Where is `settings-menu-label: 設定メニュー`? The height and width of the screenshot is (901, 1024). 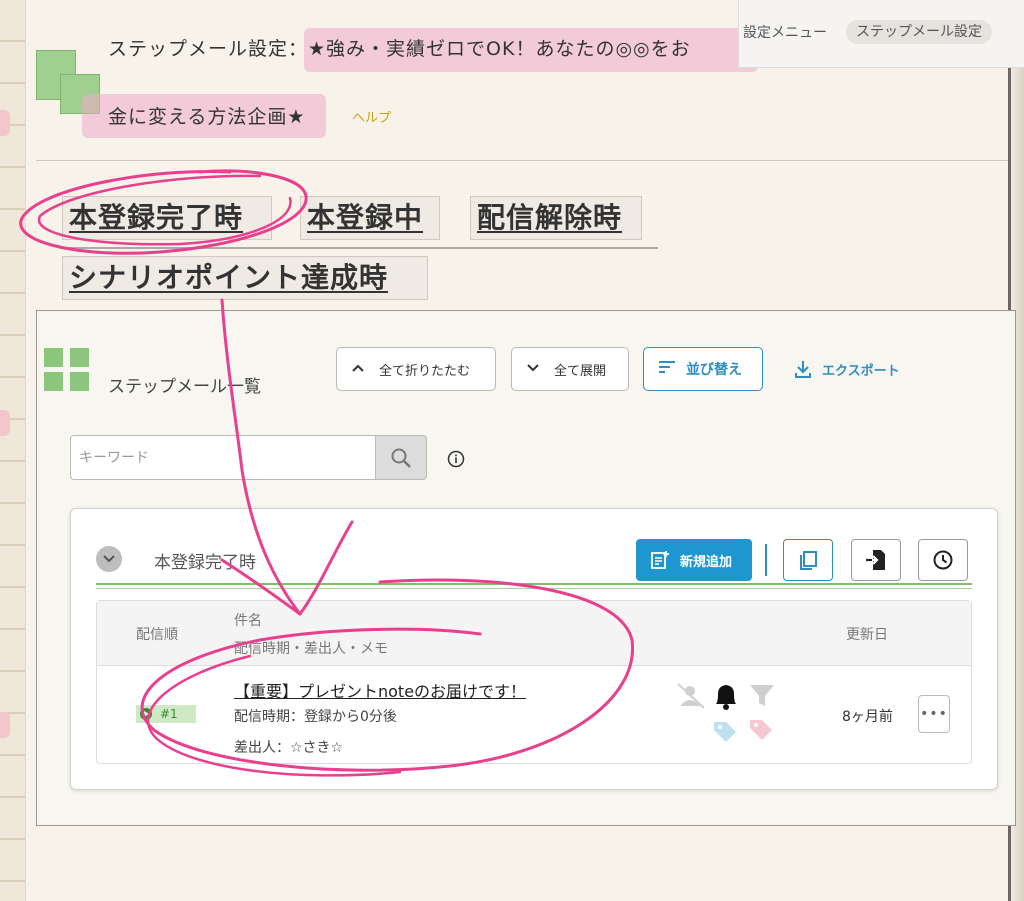
settings-menu-label: 設定メニュー is located at coordinates (785, 33).